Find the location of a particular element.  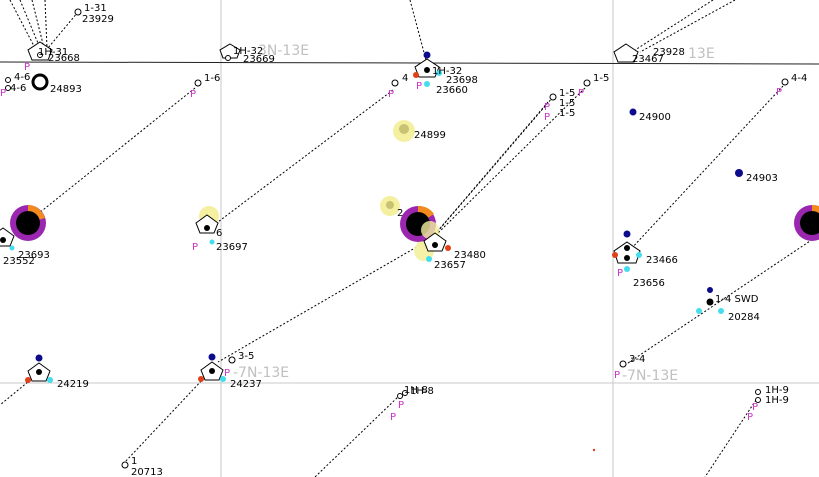

well-label: 20284 is located at coordinates (744, 317).